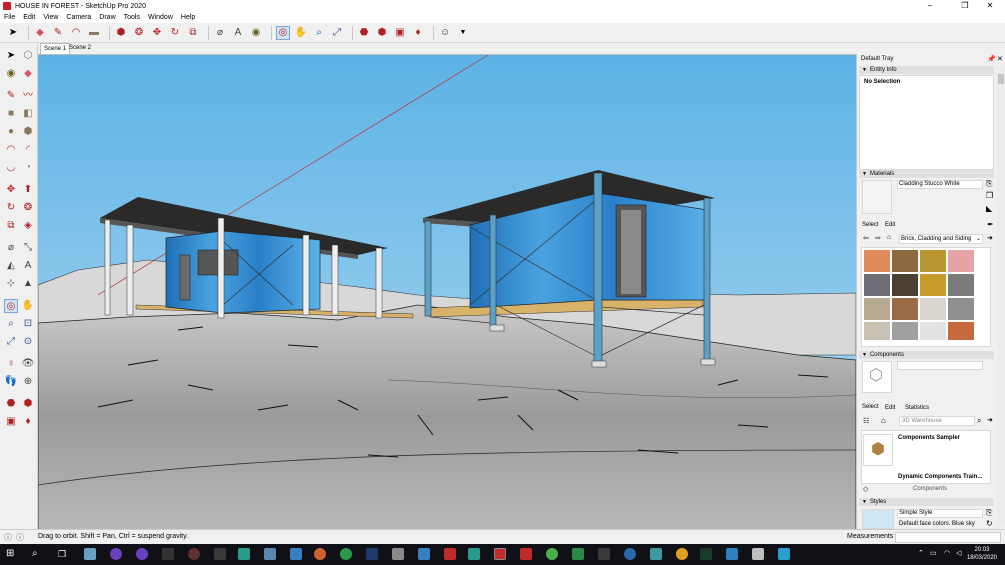 The image size is (1005, 565). What do you see at coordinates (28, 190) in the screenshot?
I see `push-pull-icon: ⬆` at bounding box center [28, 190].